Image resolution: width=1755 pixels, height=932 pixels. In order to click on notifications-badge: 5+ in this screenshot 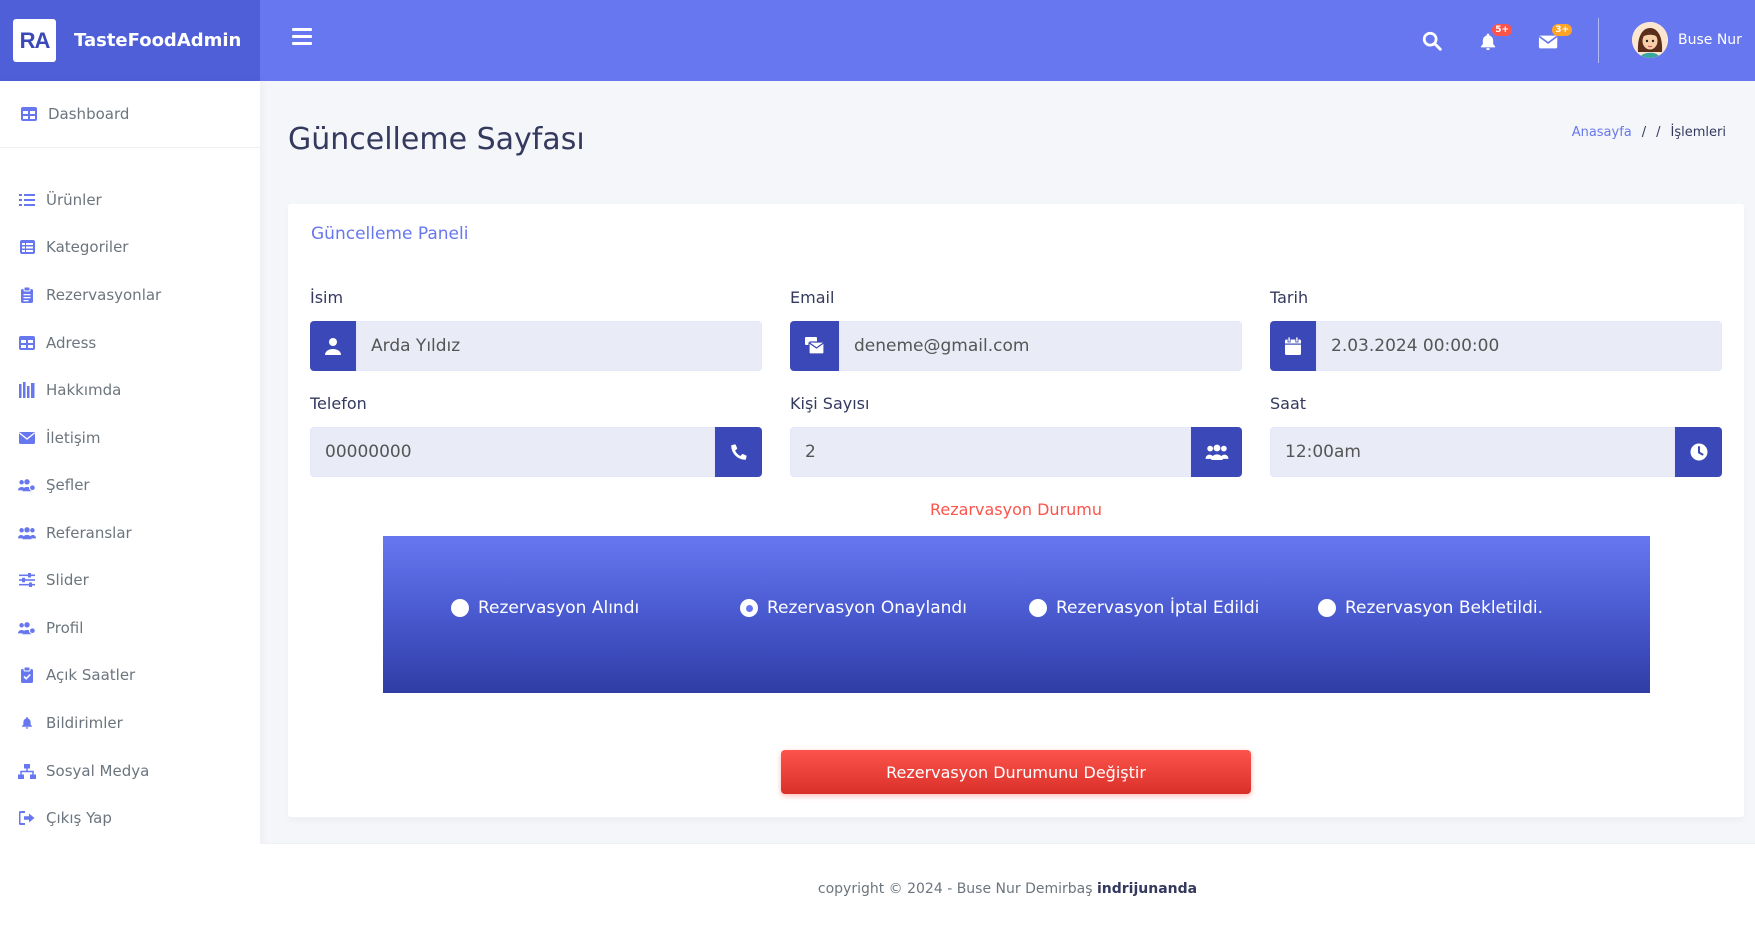, I will do `click(1502, 30)`.